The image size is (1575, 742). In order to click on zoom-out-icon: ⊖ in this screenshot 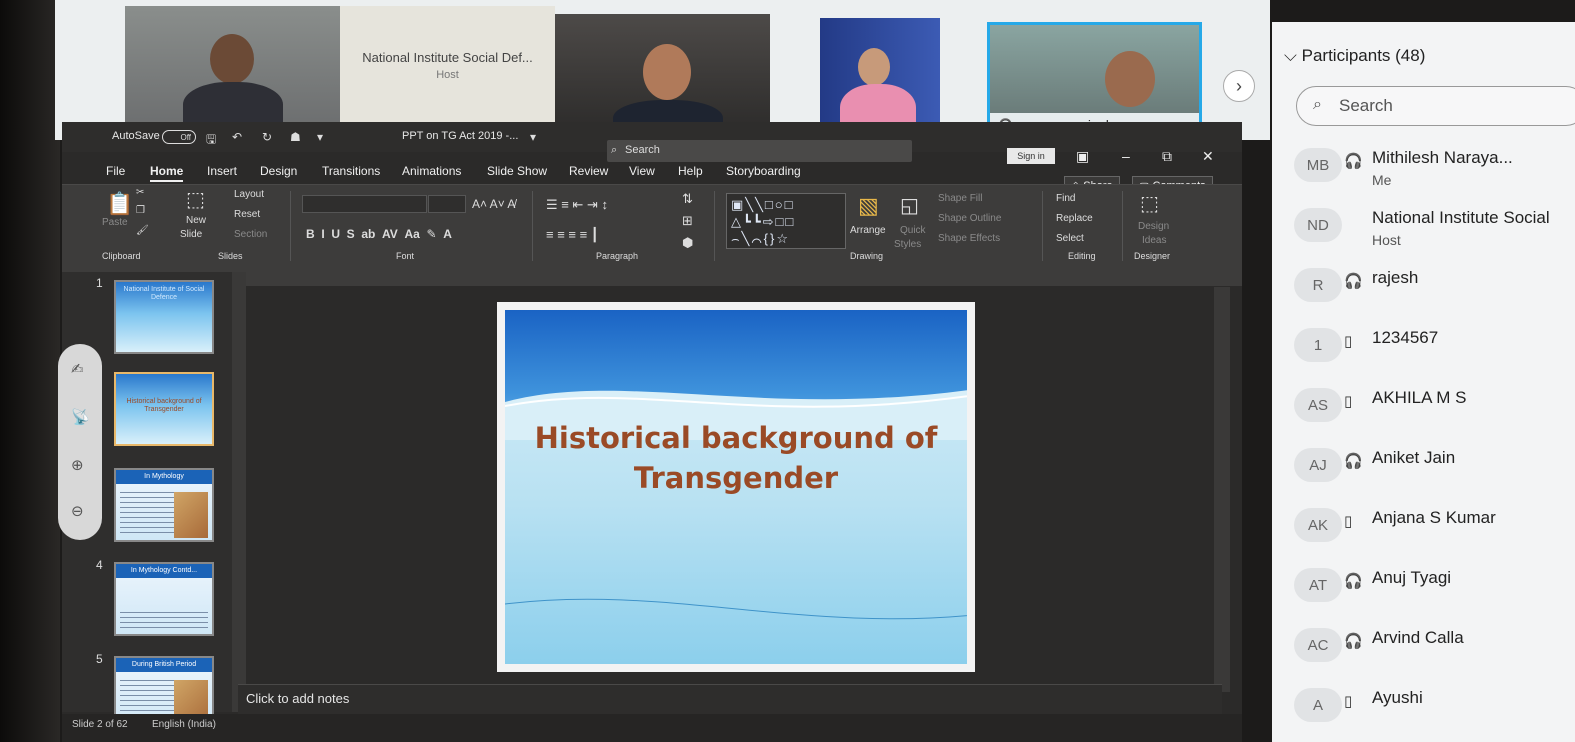, I will do `click(77, 511)`.